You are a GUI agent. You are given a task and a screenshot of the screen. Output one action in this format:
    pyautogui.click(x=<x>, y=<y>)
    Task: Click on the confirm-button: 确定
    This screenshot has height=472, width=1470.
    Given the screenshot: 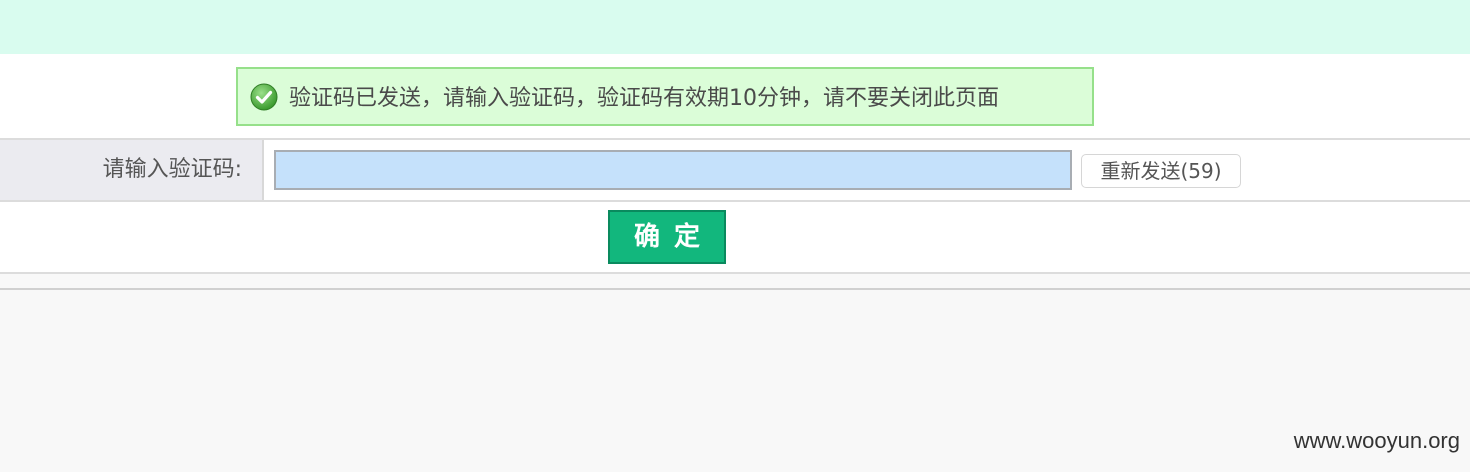 What is the action you would take?
    pyautogui.click(x=667, y=237)
    